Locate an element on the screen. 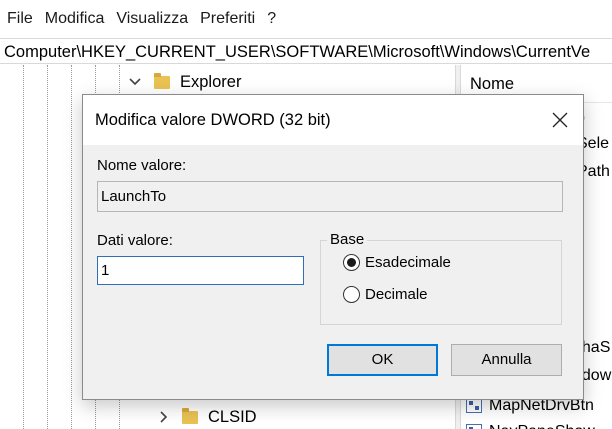  base-group-label: Base is located at coordinates (347, 240).